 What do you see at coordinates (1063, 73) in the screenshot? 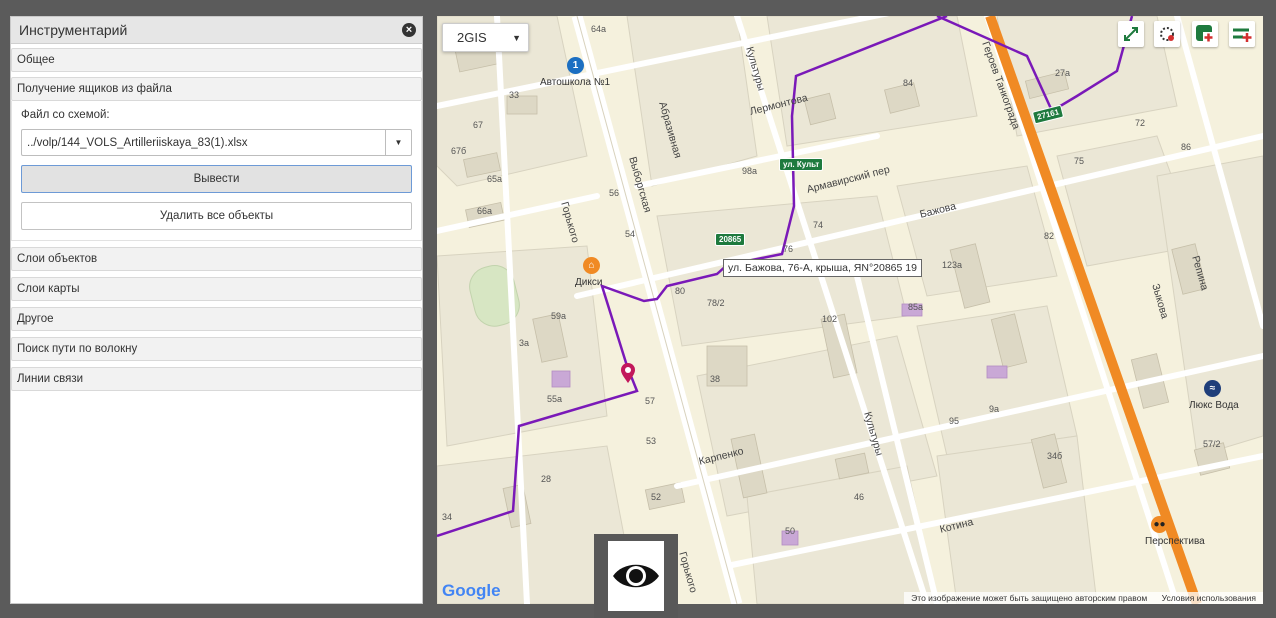
I see `house-number: 27а` at bounding box center [1063, 73].